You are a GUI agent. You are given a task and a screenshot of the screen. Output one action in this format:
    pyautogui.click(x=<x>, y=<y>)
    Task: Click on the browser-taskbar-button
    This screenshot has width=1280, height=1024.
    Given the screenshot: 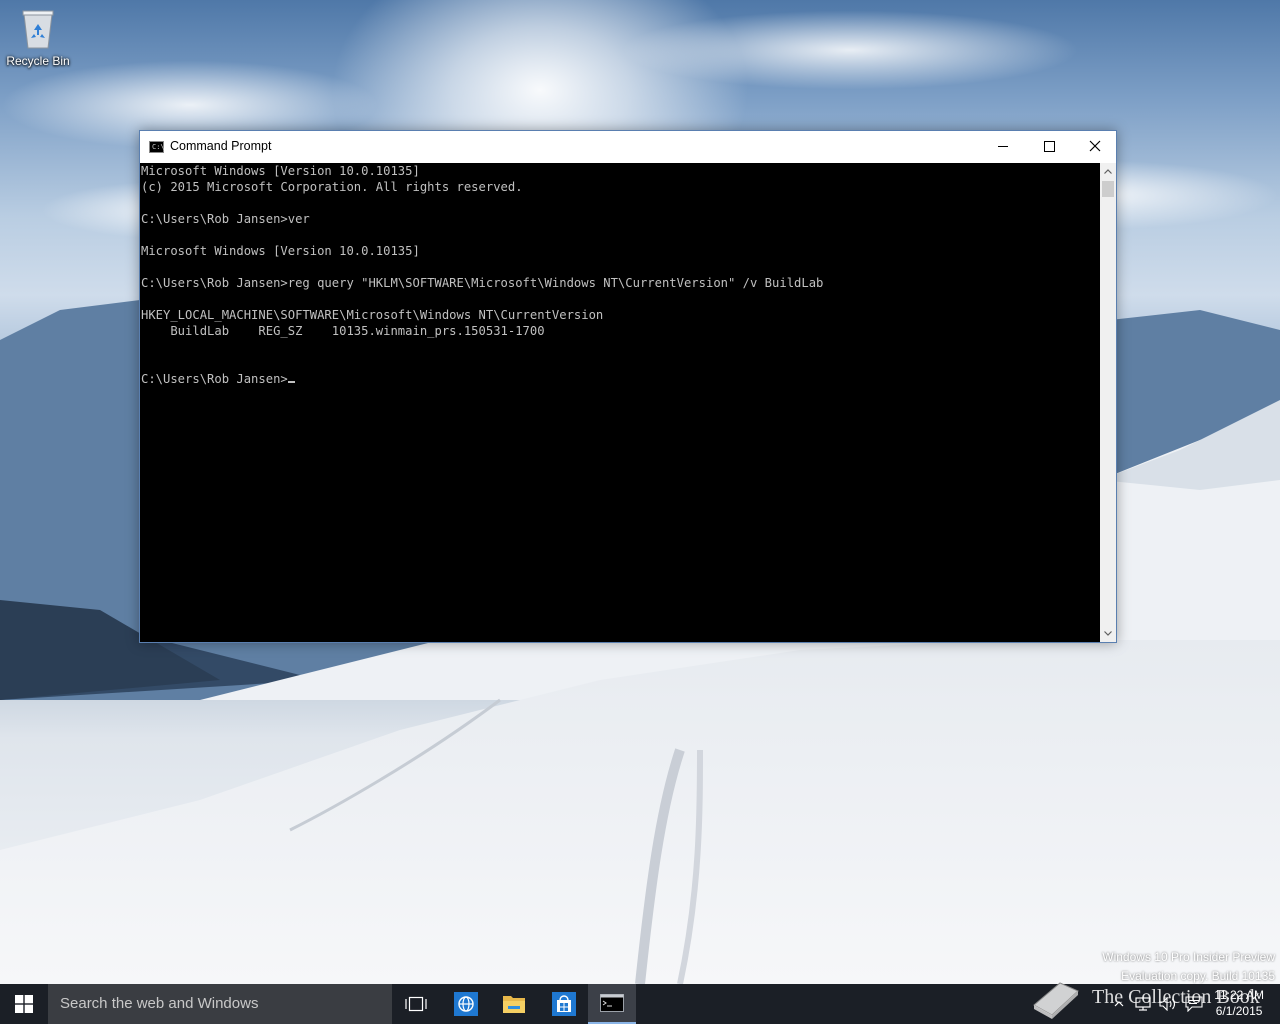 What is the action you would take?
    pyautogui.click(x=466, y=1004)
    